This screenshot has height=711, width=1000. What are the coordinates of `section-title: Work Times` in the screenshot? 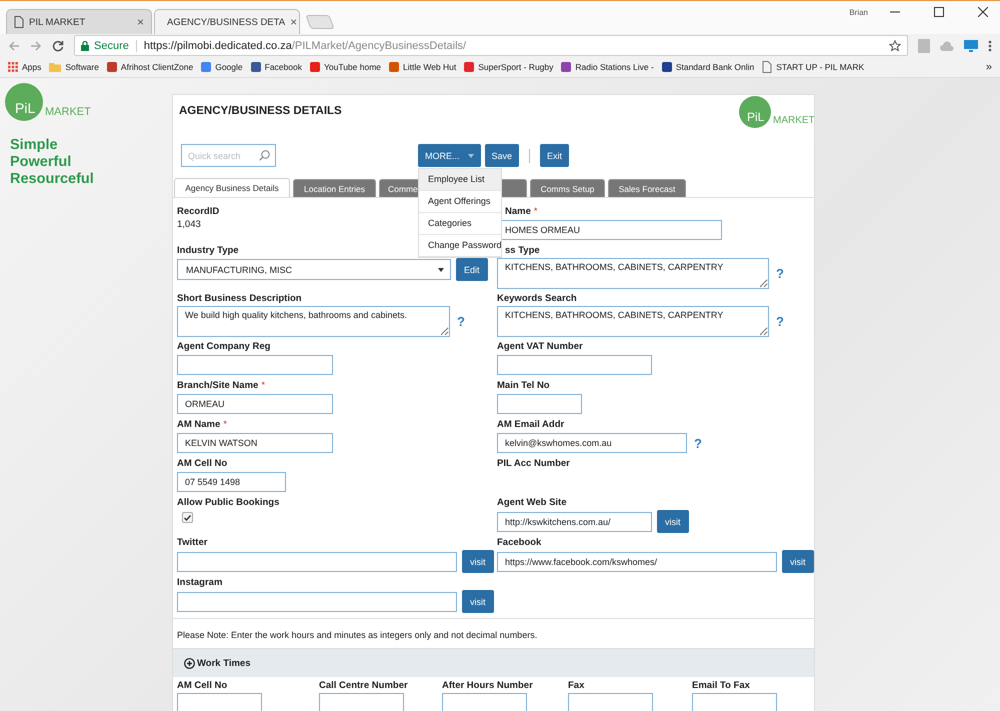 It's located at (224, 663).